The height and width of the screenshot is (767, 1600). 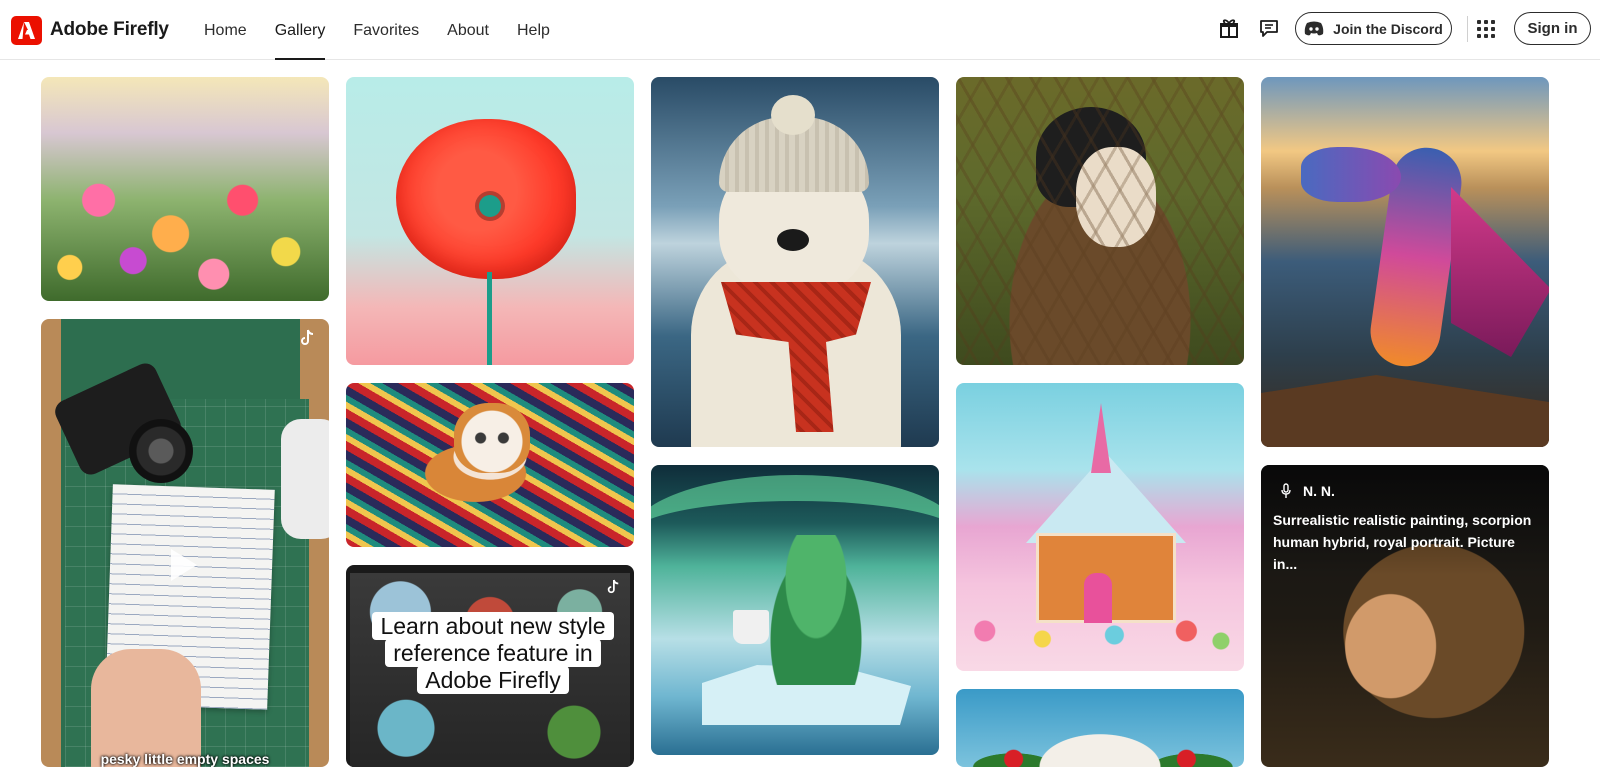 I want to click on kitten-face, so click(x=492, y=438).